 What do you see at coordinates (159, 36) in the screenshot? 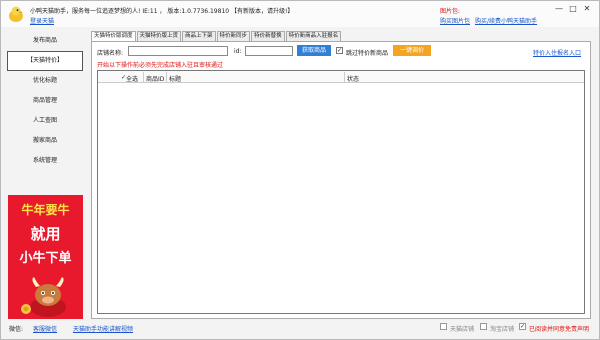
I see `tab-special-upload: 天猫特价版上货` at bounding box center [159, 36].